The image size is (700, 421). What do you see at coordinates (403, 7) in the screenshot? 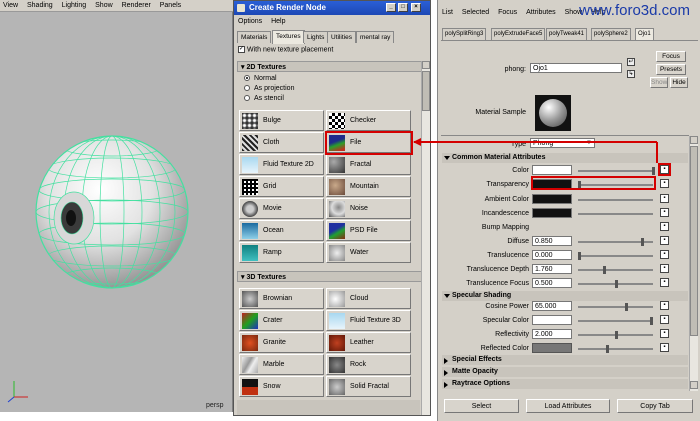
I see `maximize-icon: □` at bounding box center [403, 7].